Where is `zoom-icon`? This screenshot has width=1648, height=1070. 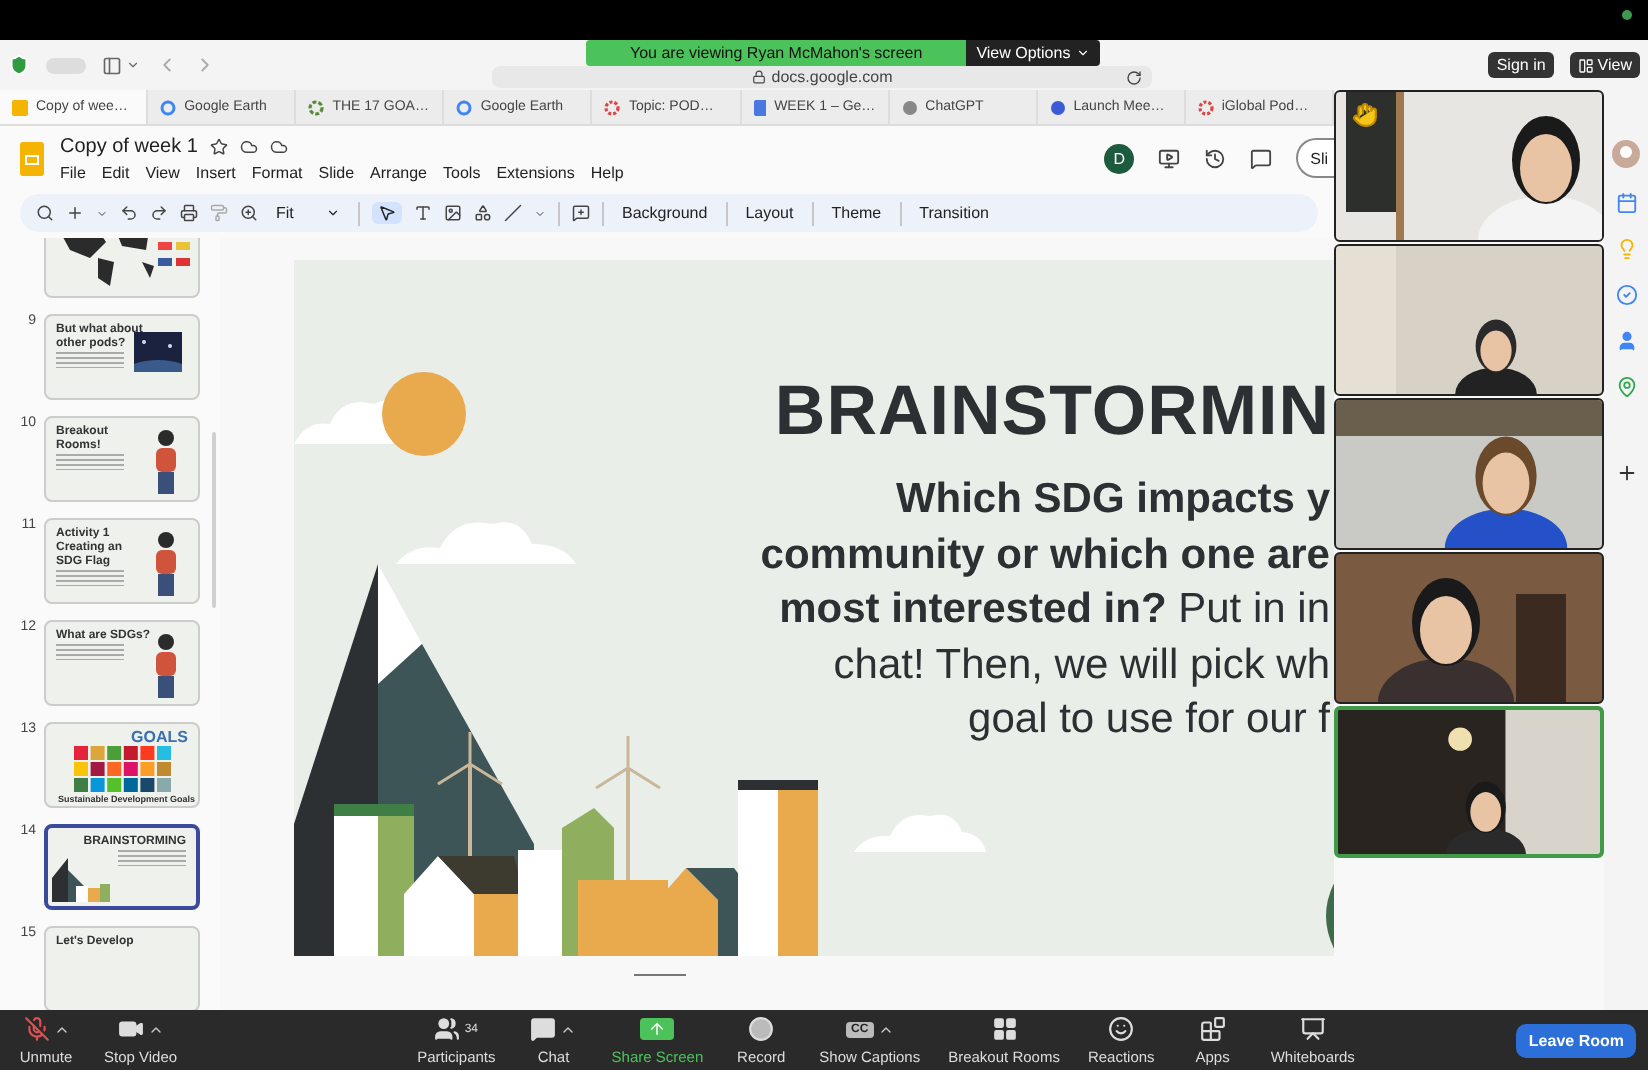 zoom-icon is located at coordinates (249, 213).